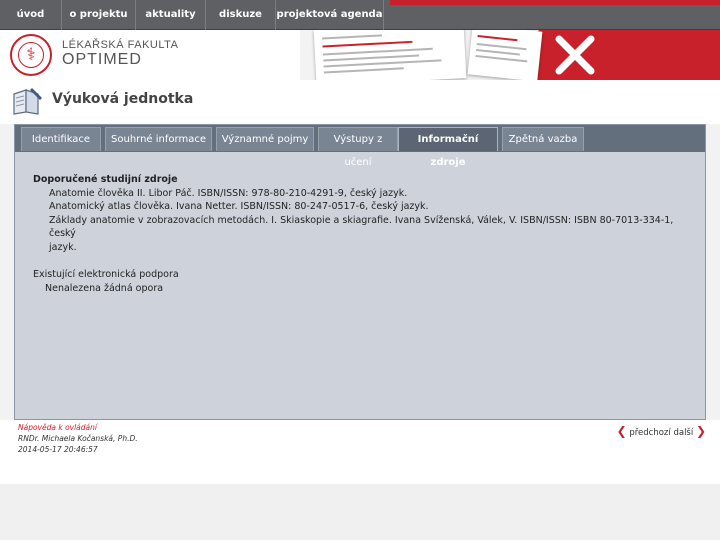 Image resolution: width=720 pixels, height=540 pixels. What do you see at coordinates (683, 433) in the screenshot?
I see `next-link: další` at bounding box center [683, 433].